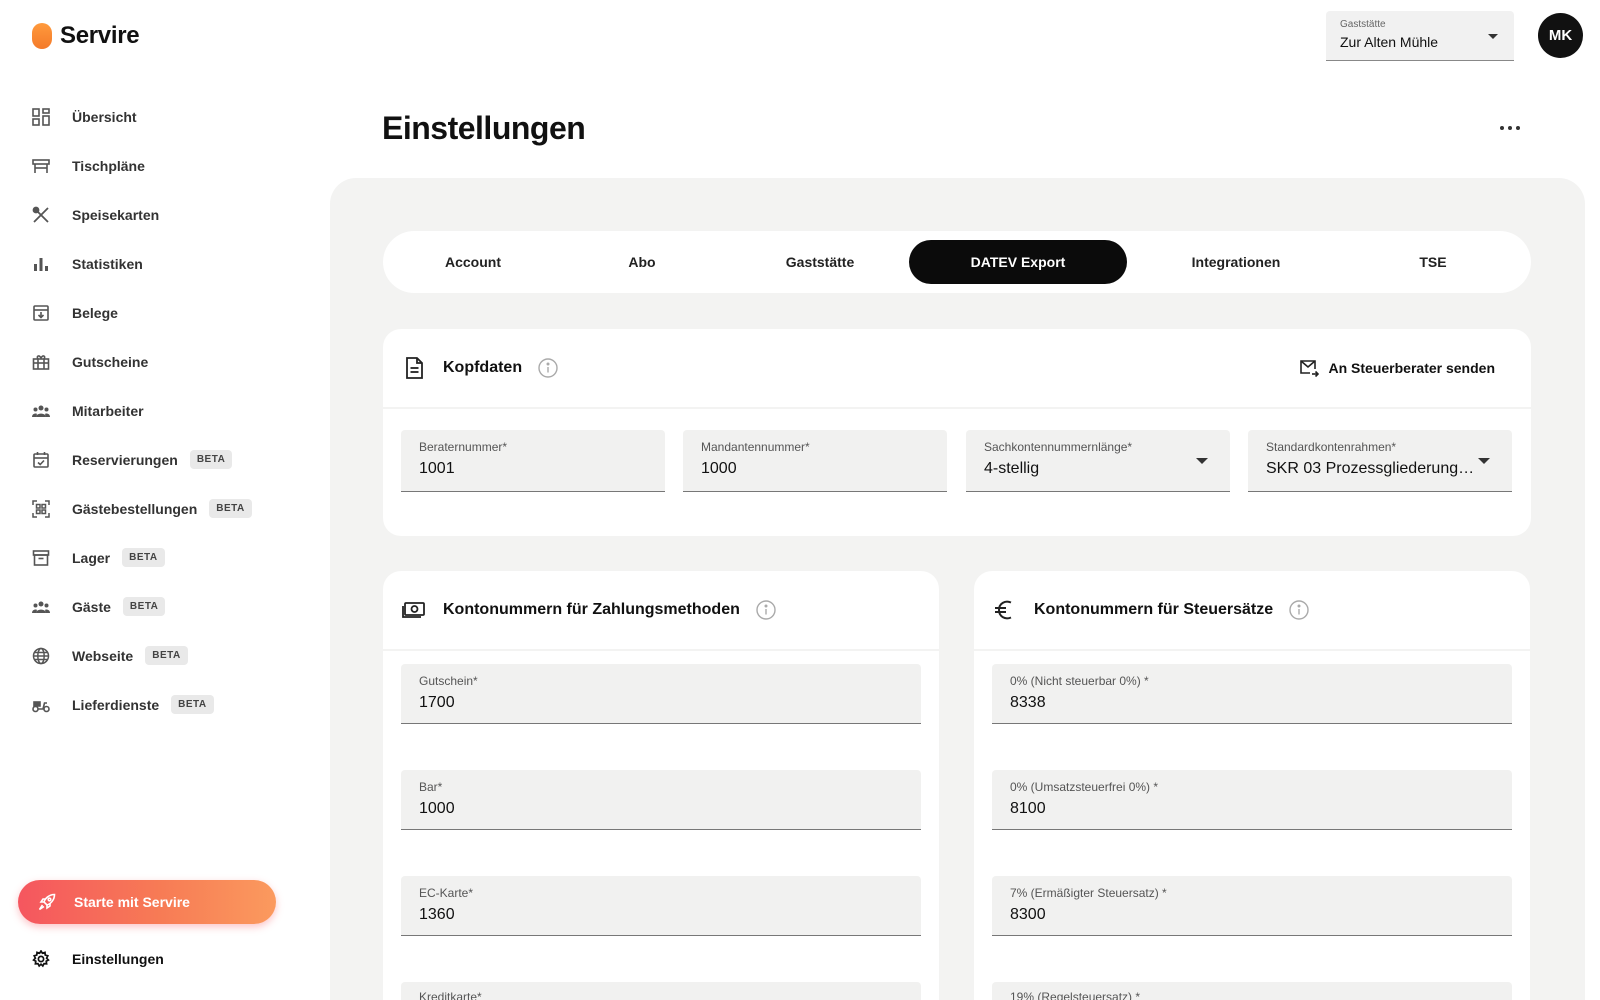  I want to click on sidebar-item-uebersicht: Übersicht, so click(160, 116).